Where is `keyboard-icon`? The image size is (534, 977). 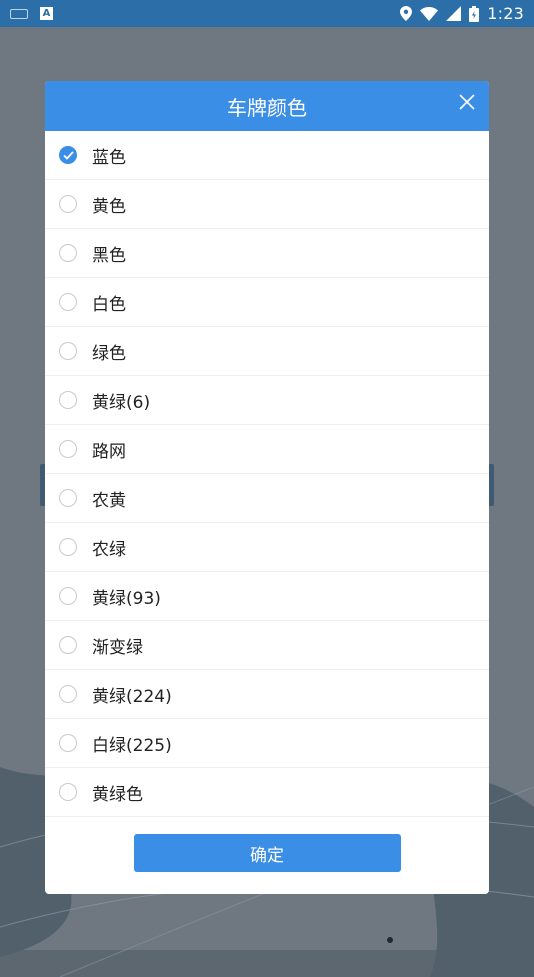 keyboard-icon is located at coordinates (19, 13).